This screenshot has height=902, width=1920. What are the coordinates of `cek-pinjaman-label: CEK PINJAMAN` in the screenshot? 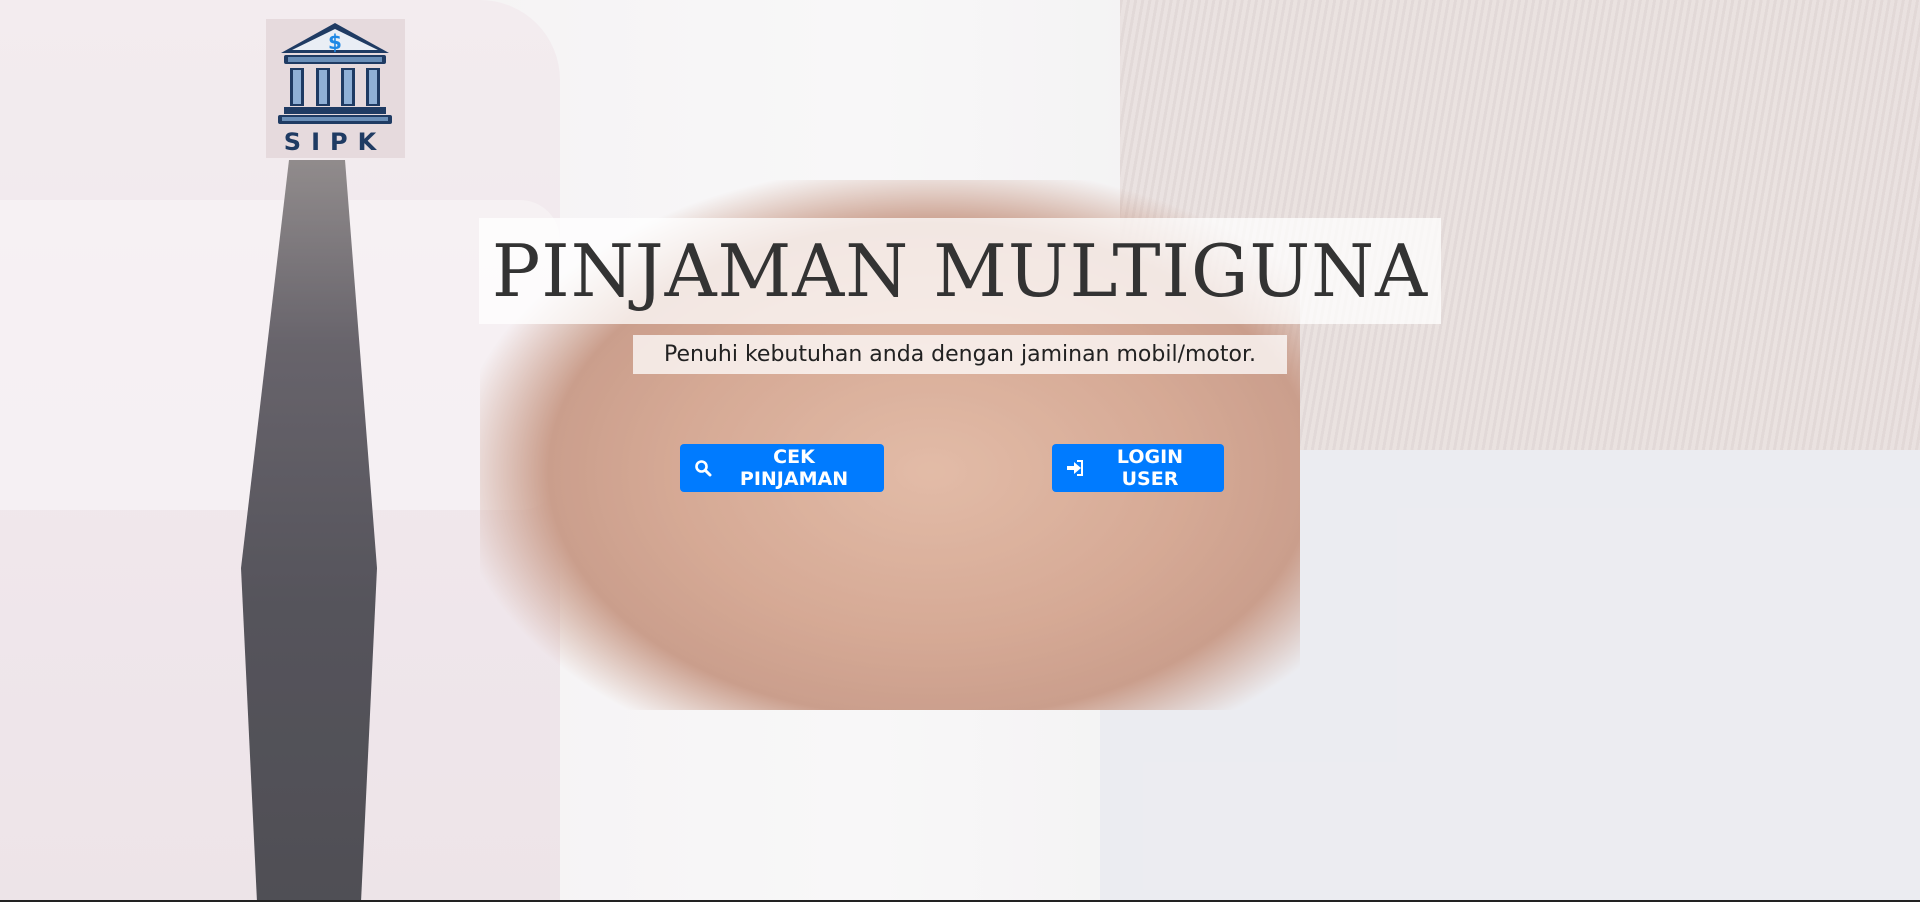 It's located at (794, 468).